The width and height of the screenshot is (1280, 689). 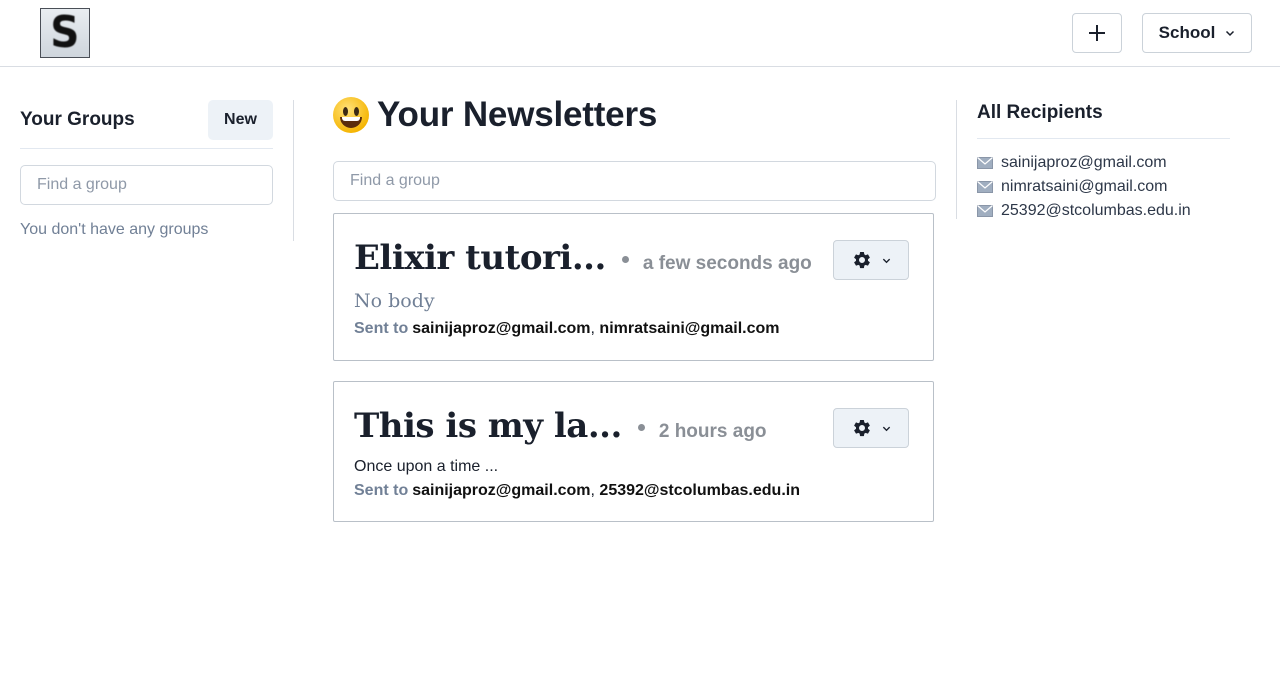 I want to click on plus-icon, so click(x=1097, y=33).